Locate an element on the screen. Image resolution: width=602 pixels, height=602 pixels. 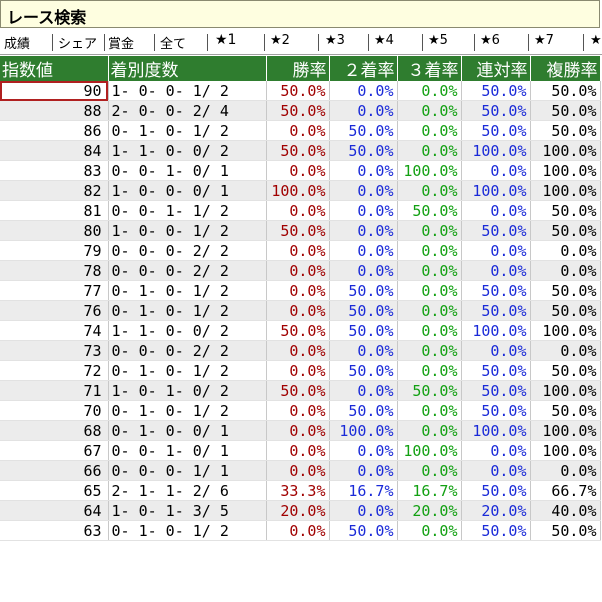
table-row: 65 2- 1- 1- 2/ 6 33.3% 16.7% 16.7% 50.0% 66.7% is located at coordinates (300, 490).